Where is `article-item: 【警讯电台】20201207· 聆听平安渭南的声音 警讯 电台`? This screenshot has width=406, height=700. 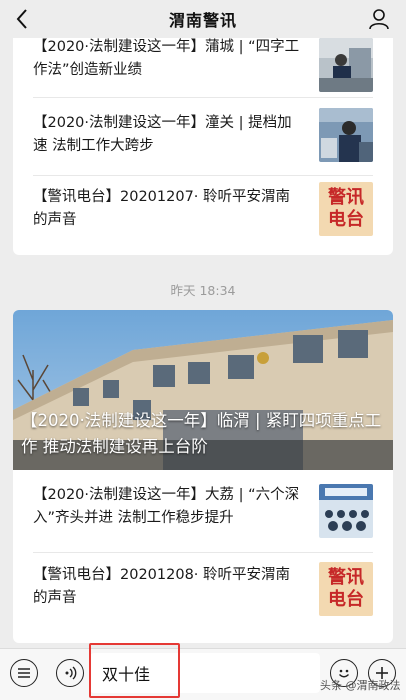
article-item: 【警讯电台】20201207· 聆听平安渭南的声音 警讯 电台 is located at coordinates (203, 215).